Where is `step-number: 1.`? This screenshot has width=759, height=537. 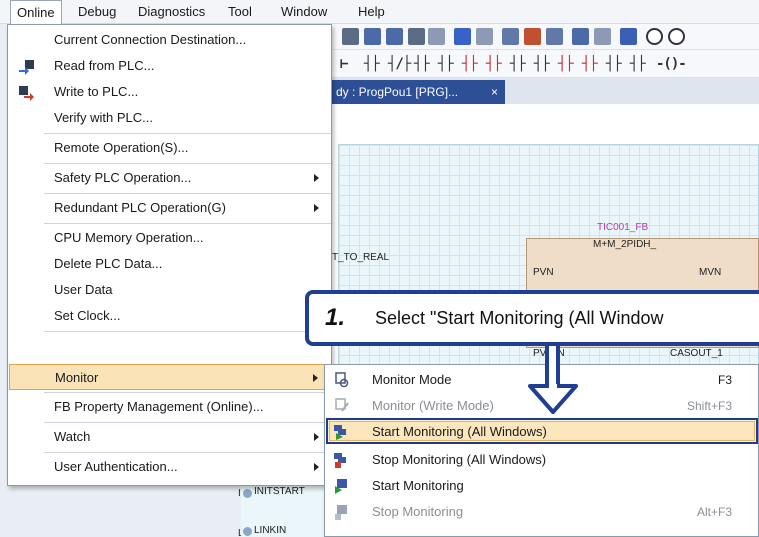 step-number: 1. is located at coordinates (335, 317).